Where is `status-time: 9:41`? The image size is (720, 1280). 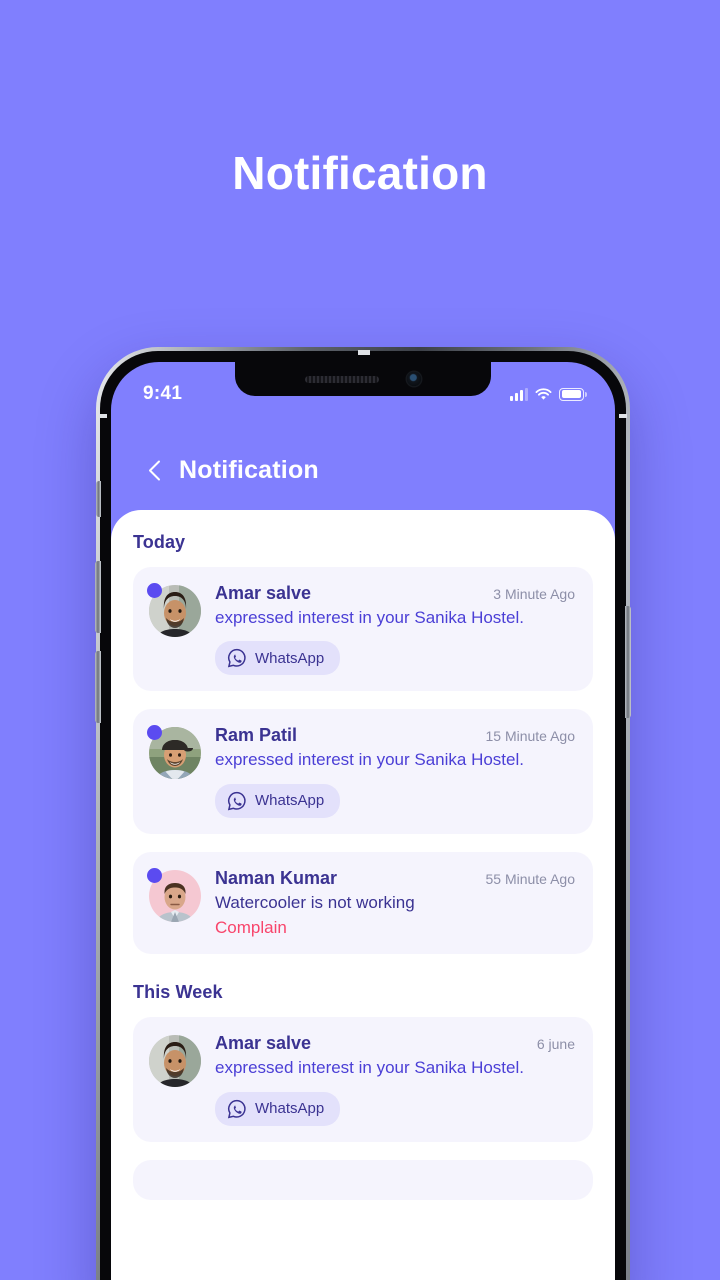 status-time: 9:41 is located at coordinates (163, 393).